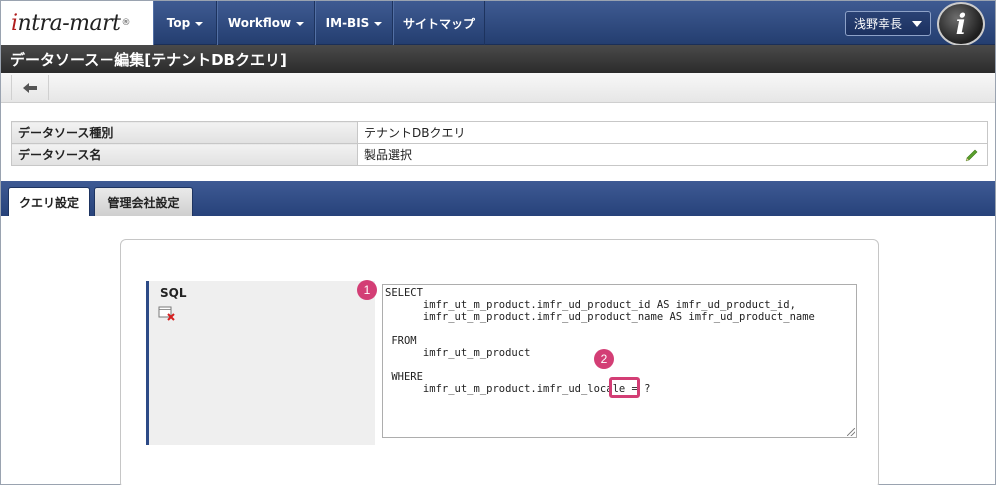 The width and height of the screenshot is (996, 485). What do you see at coordinates (173, 293) in the screenshot?
I see `sql-label: SQL` at bounding box center [173, 293].